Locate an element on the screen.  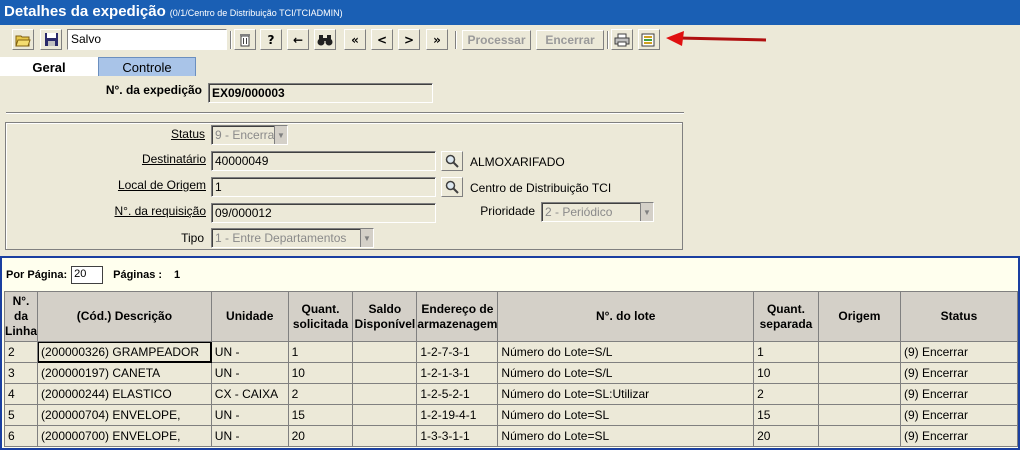
table-cell: 1-2-7-3-1 is located at coordinates (457, 352).